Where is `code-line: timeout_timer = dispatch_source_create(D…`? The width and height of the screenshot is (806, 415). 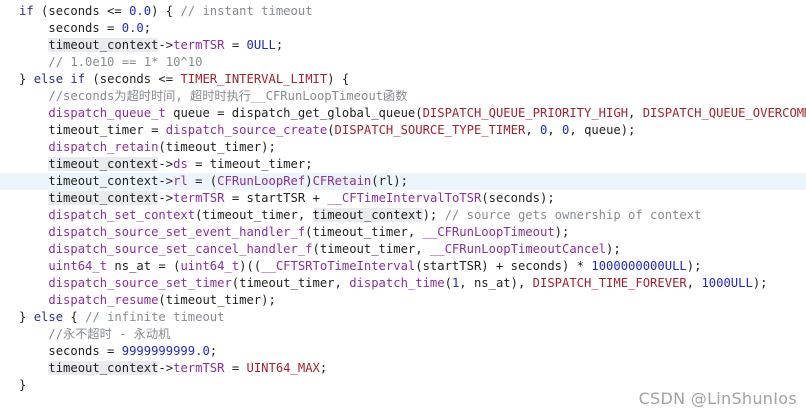
code-line: timeout_timer = dispatch_source_create(D… is located at coordinates (403, 130).